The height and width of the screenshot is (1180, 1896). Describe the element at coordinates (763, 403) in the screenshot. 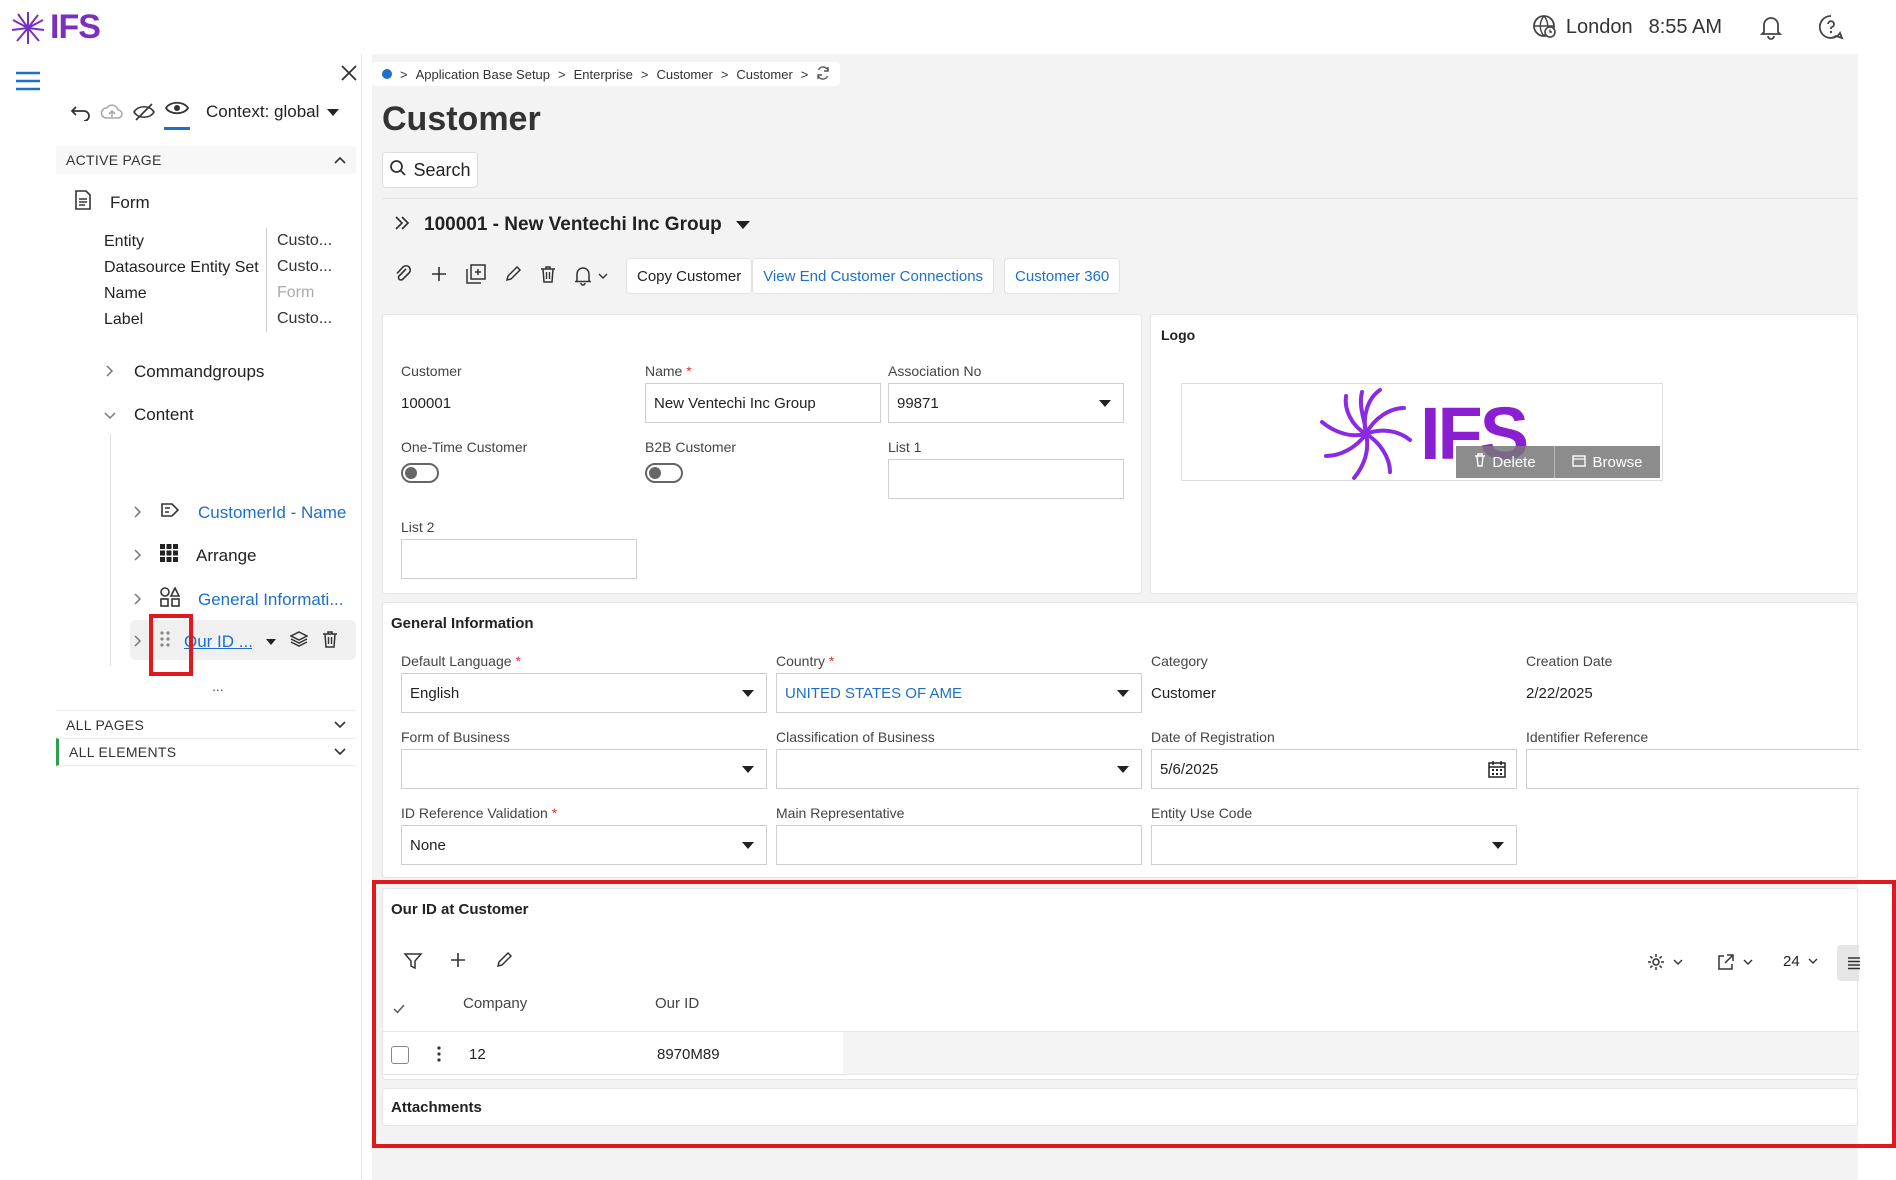

I see `name-input: New Ventechi Inc Group` at that location.